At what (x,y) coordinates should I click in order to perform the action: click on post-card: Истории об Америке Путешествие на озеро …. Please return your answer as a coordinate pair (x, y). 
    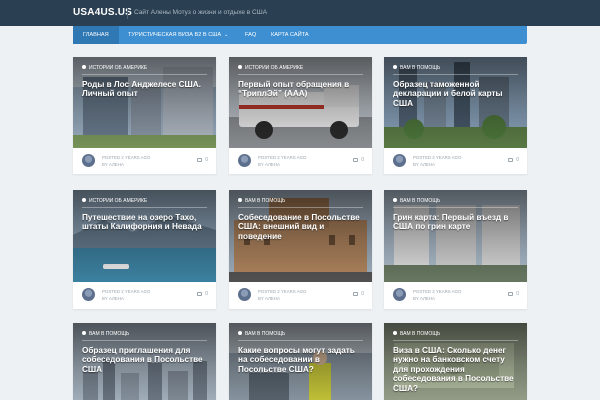
    Looking at the image, I should click on (144, 249).